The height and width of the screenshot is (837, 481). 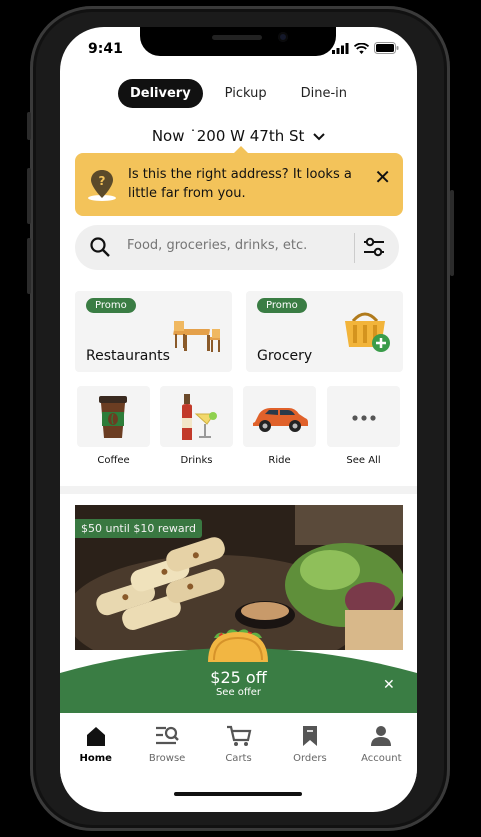 I want to click on tile-see-all, so click(x=363, y=416).